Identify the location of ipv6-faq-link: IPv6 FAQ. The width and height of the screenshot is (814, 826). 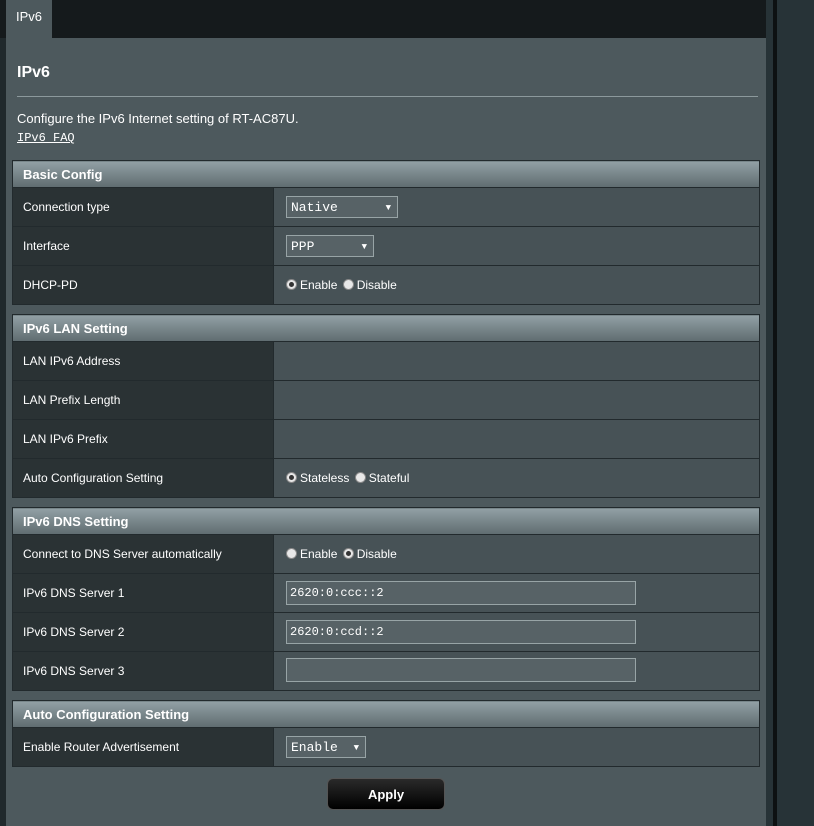
(46, 138).